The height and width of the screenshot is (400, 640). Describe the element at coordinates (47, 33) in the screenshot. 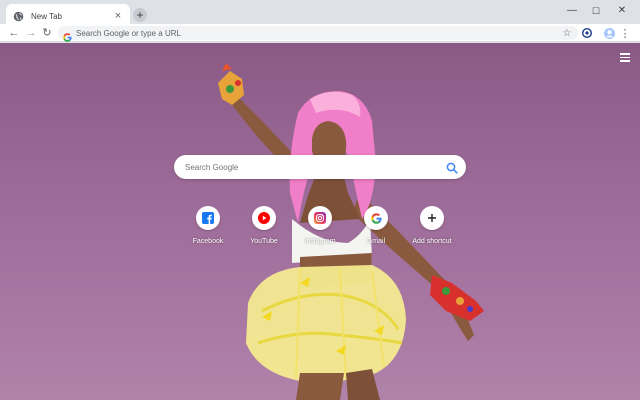

I see `reload-button: ↻` at that location.